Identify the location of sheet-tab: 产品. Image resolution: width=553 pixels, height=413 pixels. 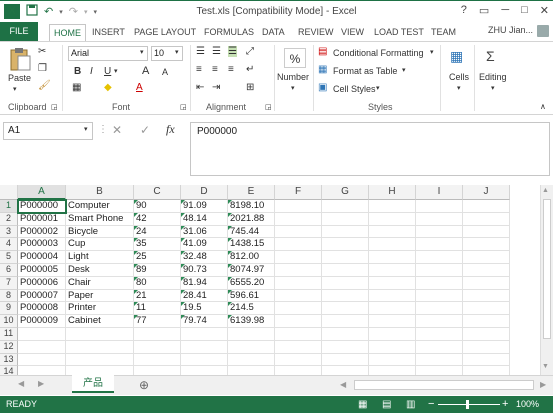
(93, 384).